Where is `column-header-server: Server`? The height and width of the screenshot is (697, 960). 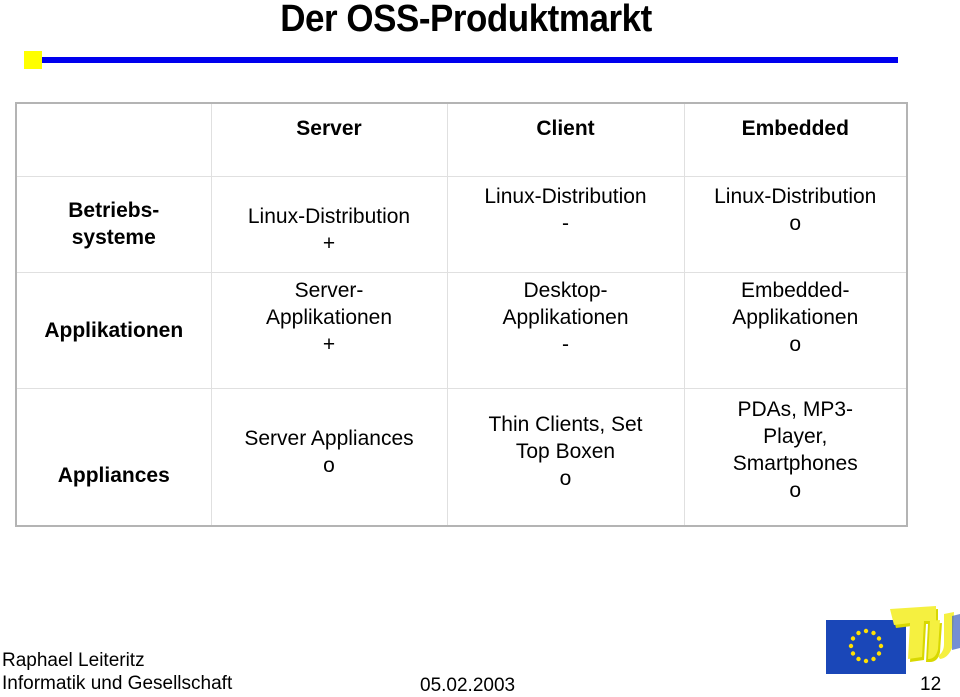
column-header-server: Server is located at coordinates (329, 139).